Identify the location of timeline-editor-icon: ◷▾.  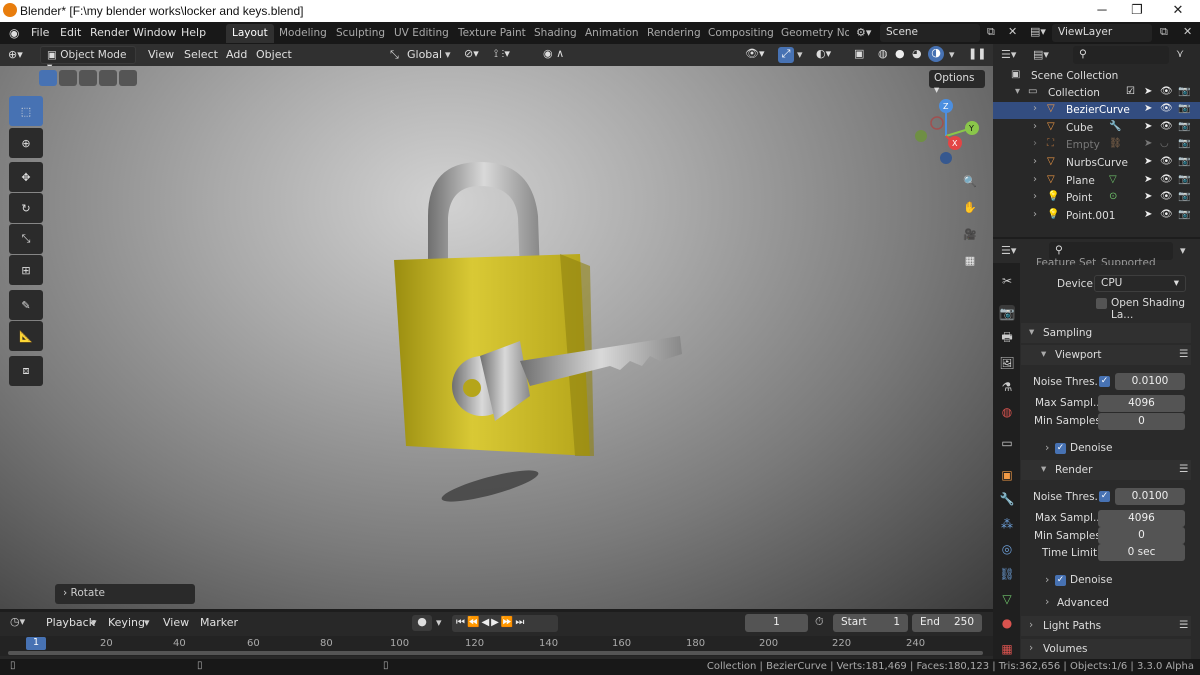
(17, 621).